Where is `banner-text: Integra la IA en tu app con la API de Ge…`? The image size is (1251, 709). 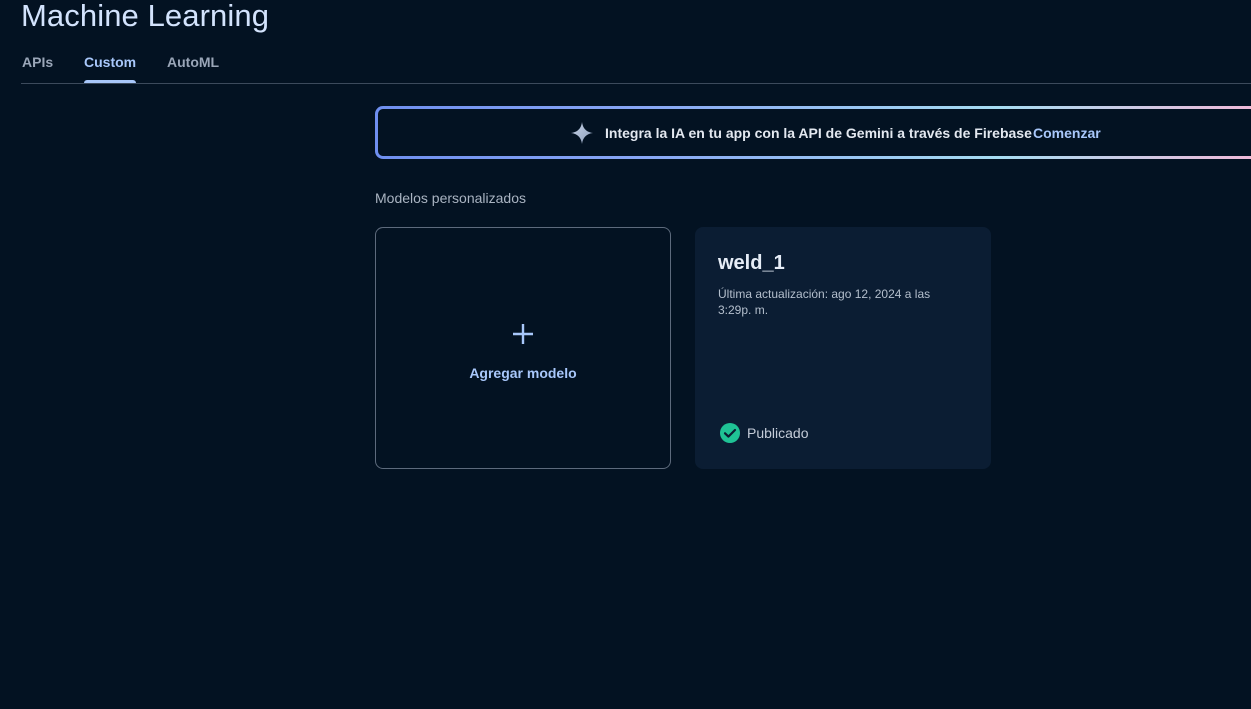
banner-text: Integra la IA en tu app con la API de Ge… is located at coordinates (818, 133).